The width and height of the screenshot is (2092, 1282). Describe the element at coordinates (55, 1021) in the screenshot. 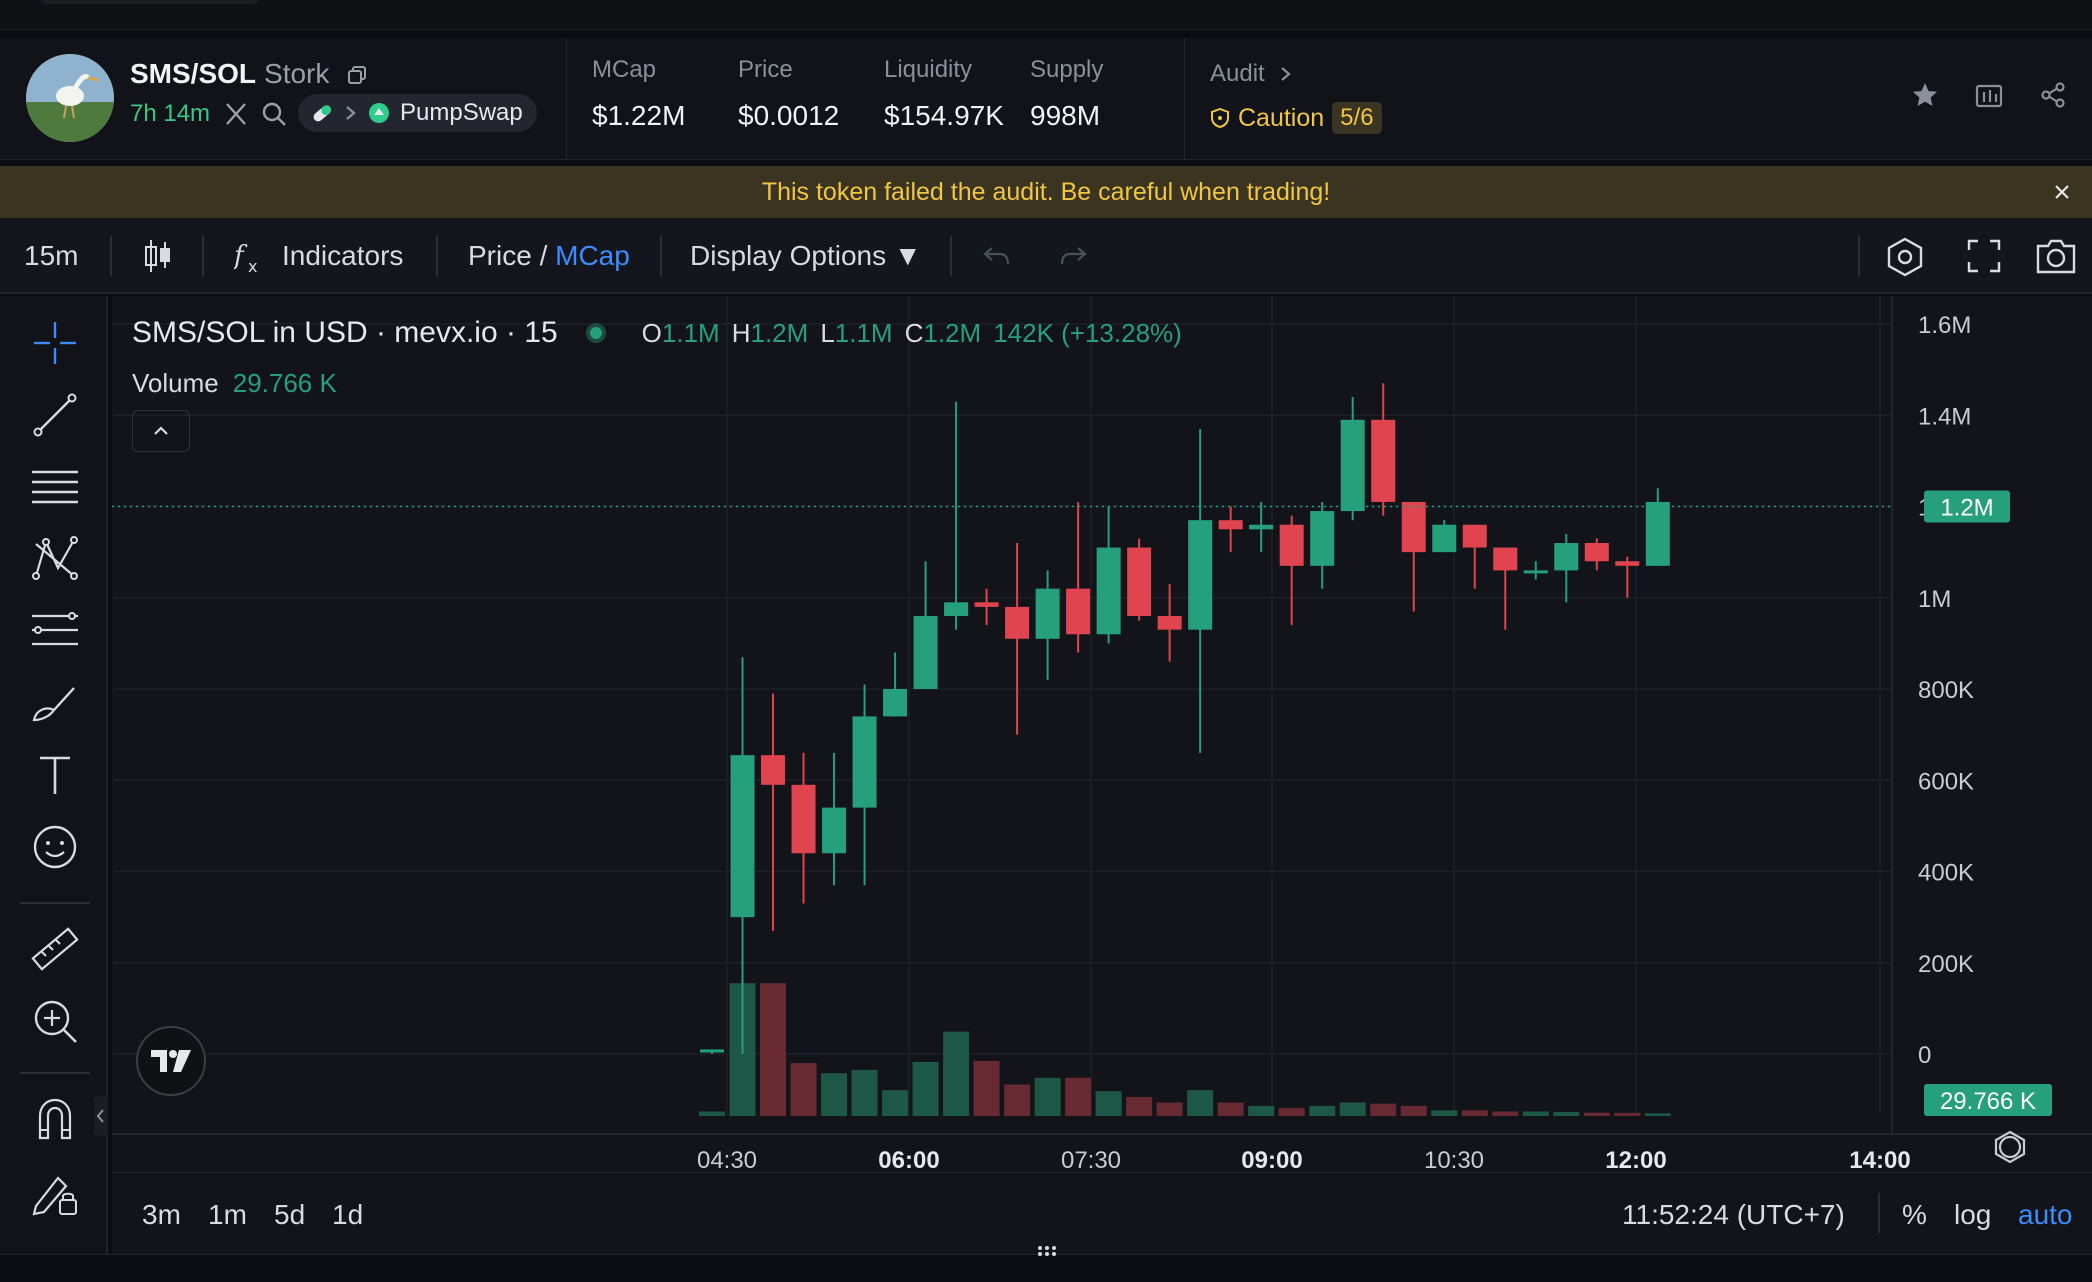

I see `zoom-in-icon` at that location.